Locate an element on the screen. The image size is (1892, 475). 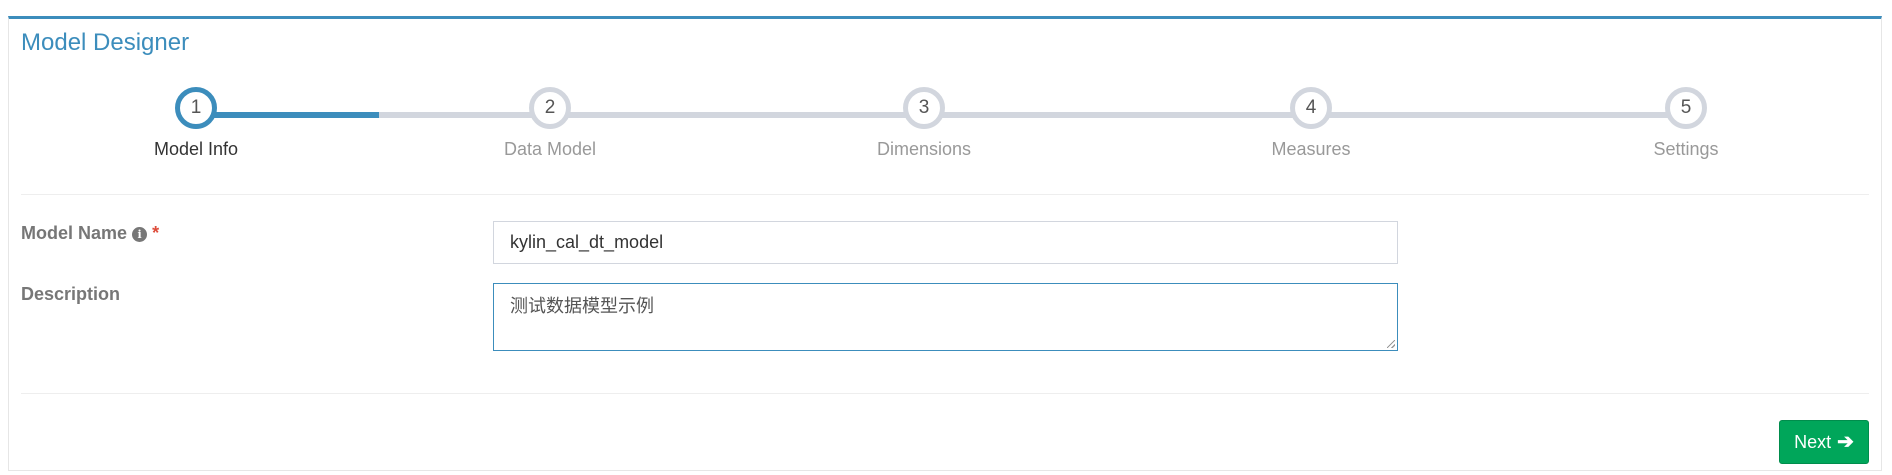
next-button: Next ➔ is located at coordinates (1824, 442).